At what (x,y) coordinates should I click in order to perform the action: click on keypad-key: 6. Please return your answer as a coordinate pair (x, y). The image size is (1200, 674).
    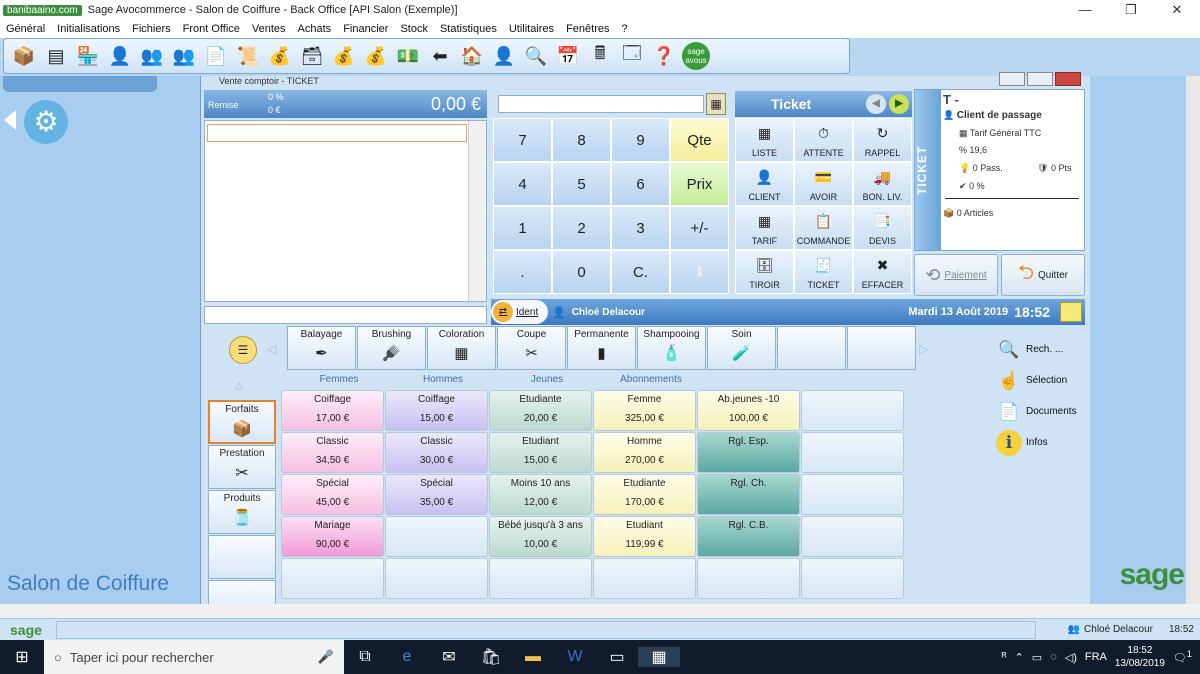
    Looking at the image, I should click on (640, 184).